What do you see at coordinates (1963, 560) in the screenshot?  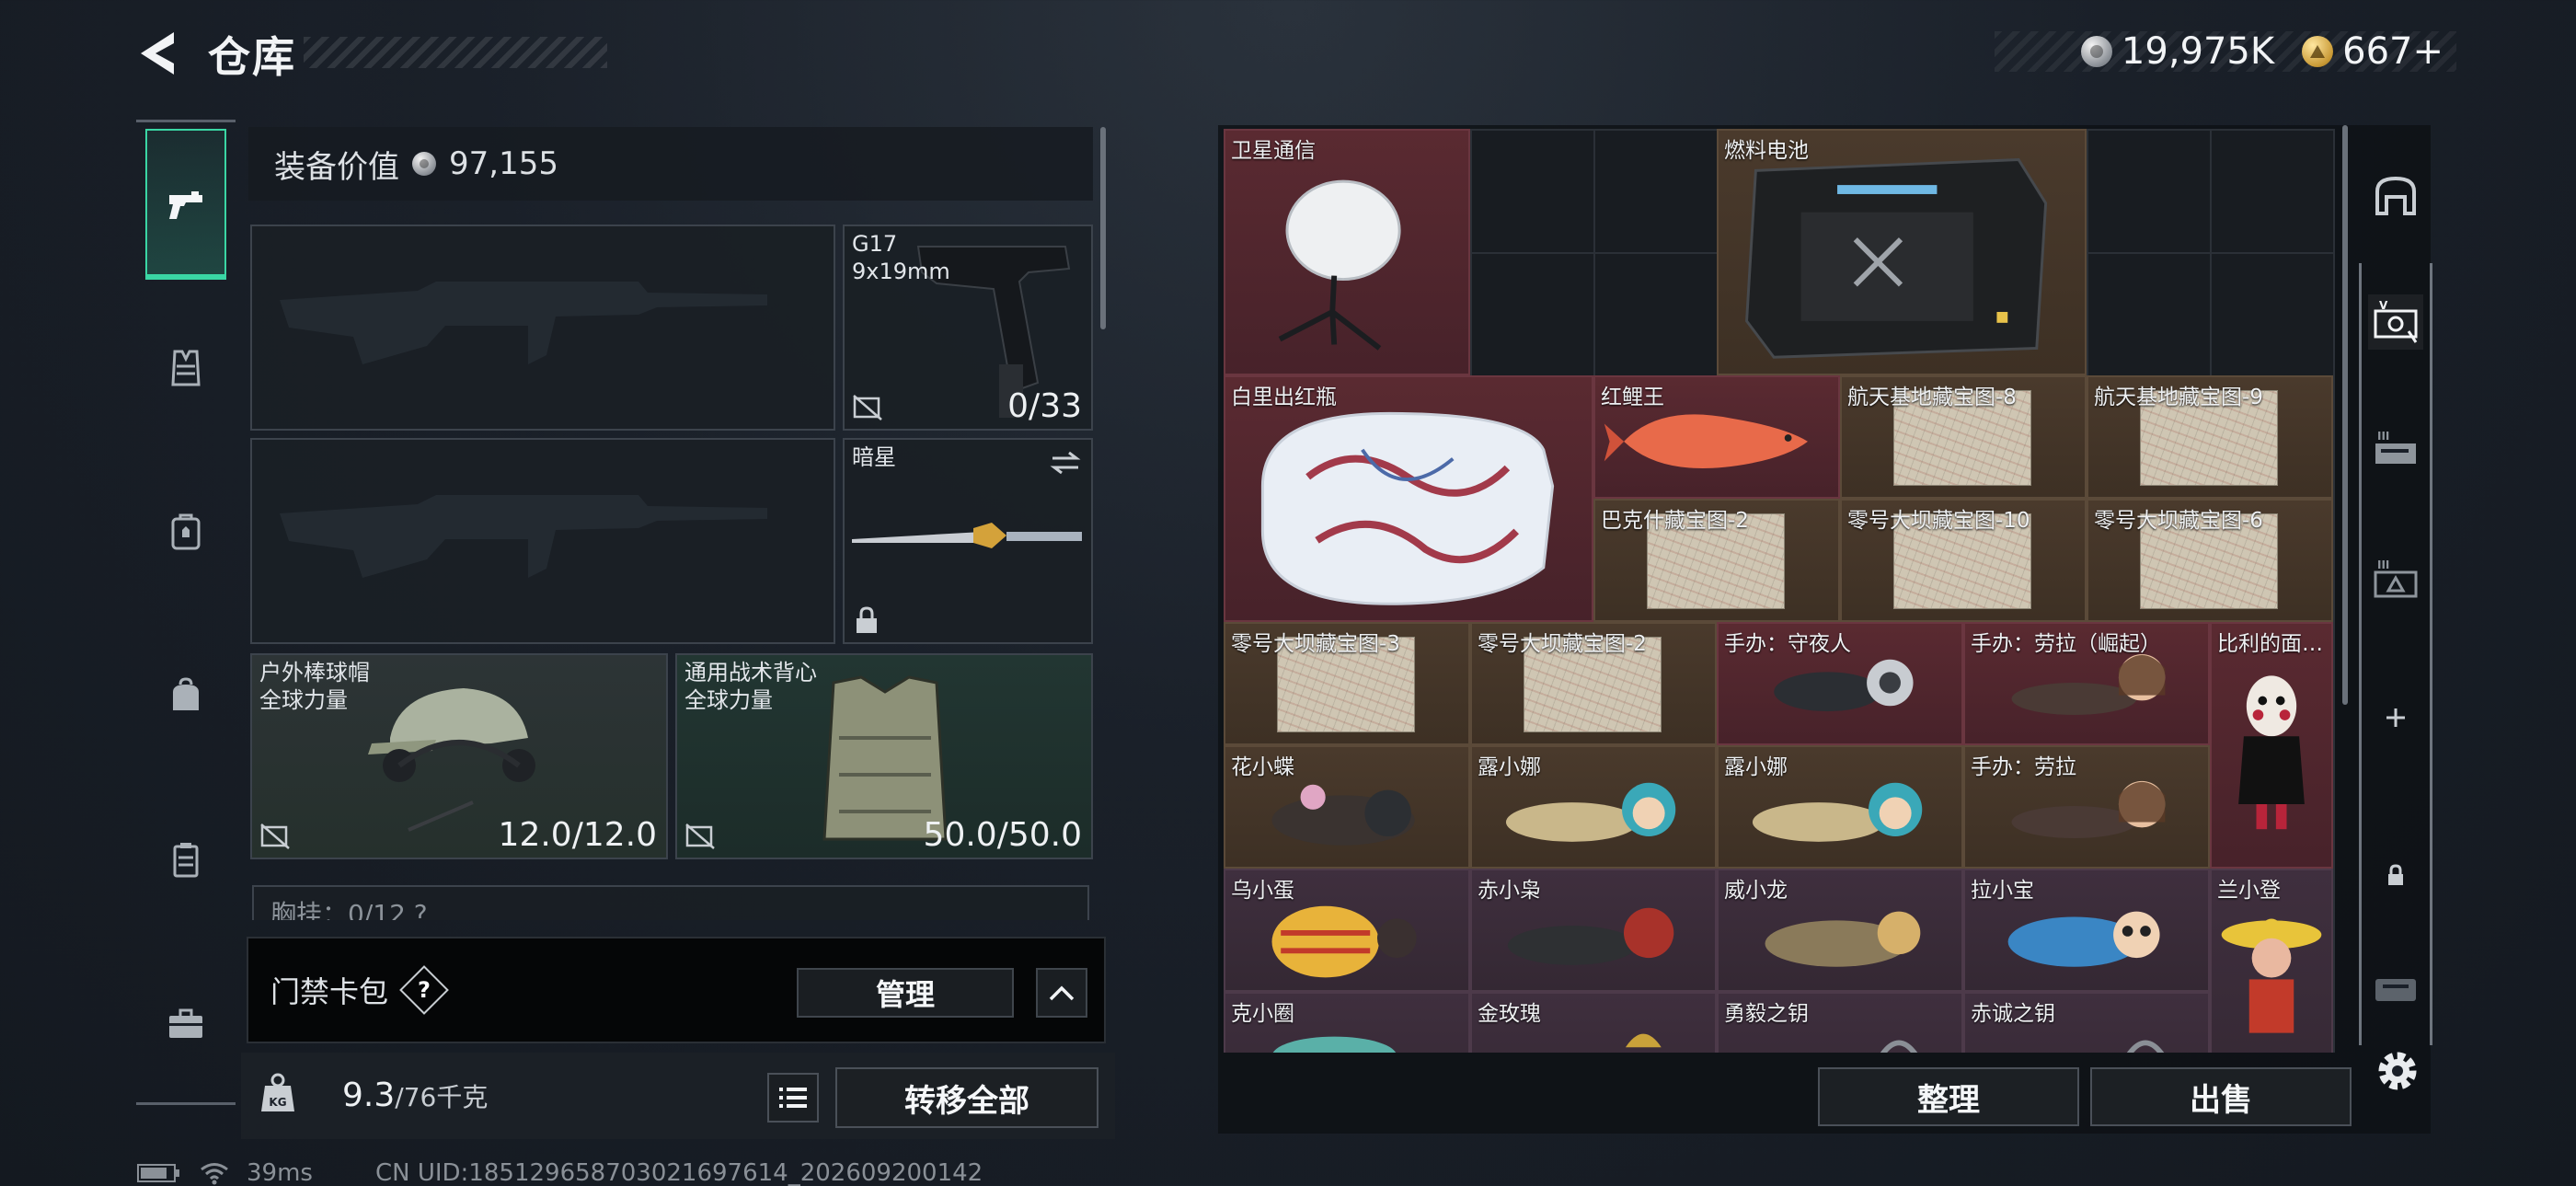 I see `storage-item: 零号大坝藏宝图-10` at bounding box center [1963, 560].